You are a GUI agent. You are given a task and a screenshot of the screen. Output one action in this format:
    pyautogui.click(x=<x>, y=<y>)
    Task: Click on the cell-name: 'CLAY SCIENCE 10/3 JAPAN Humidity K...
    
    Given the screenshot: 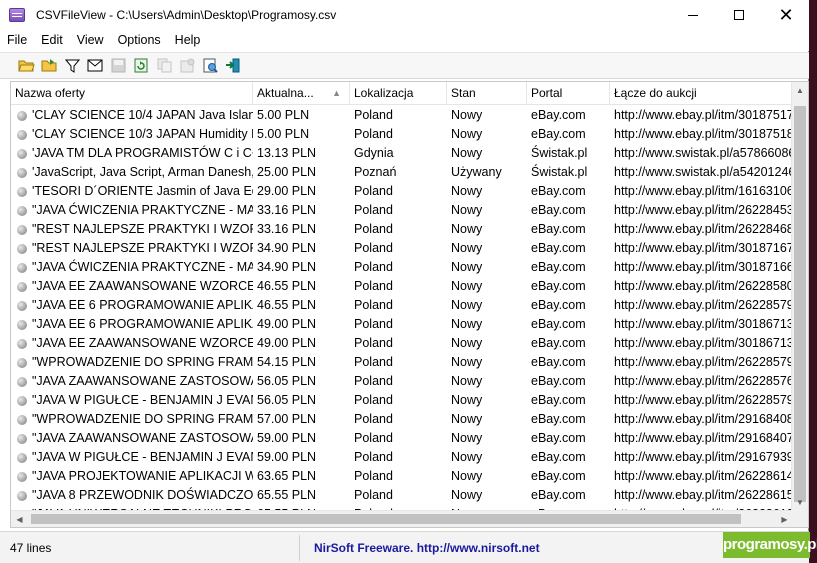 What is the action you would take?
    pyautogui.click(x=132, y=134)
    